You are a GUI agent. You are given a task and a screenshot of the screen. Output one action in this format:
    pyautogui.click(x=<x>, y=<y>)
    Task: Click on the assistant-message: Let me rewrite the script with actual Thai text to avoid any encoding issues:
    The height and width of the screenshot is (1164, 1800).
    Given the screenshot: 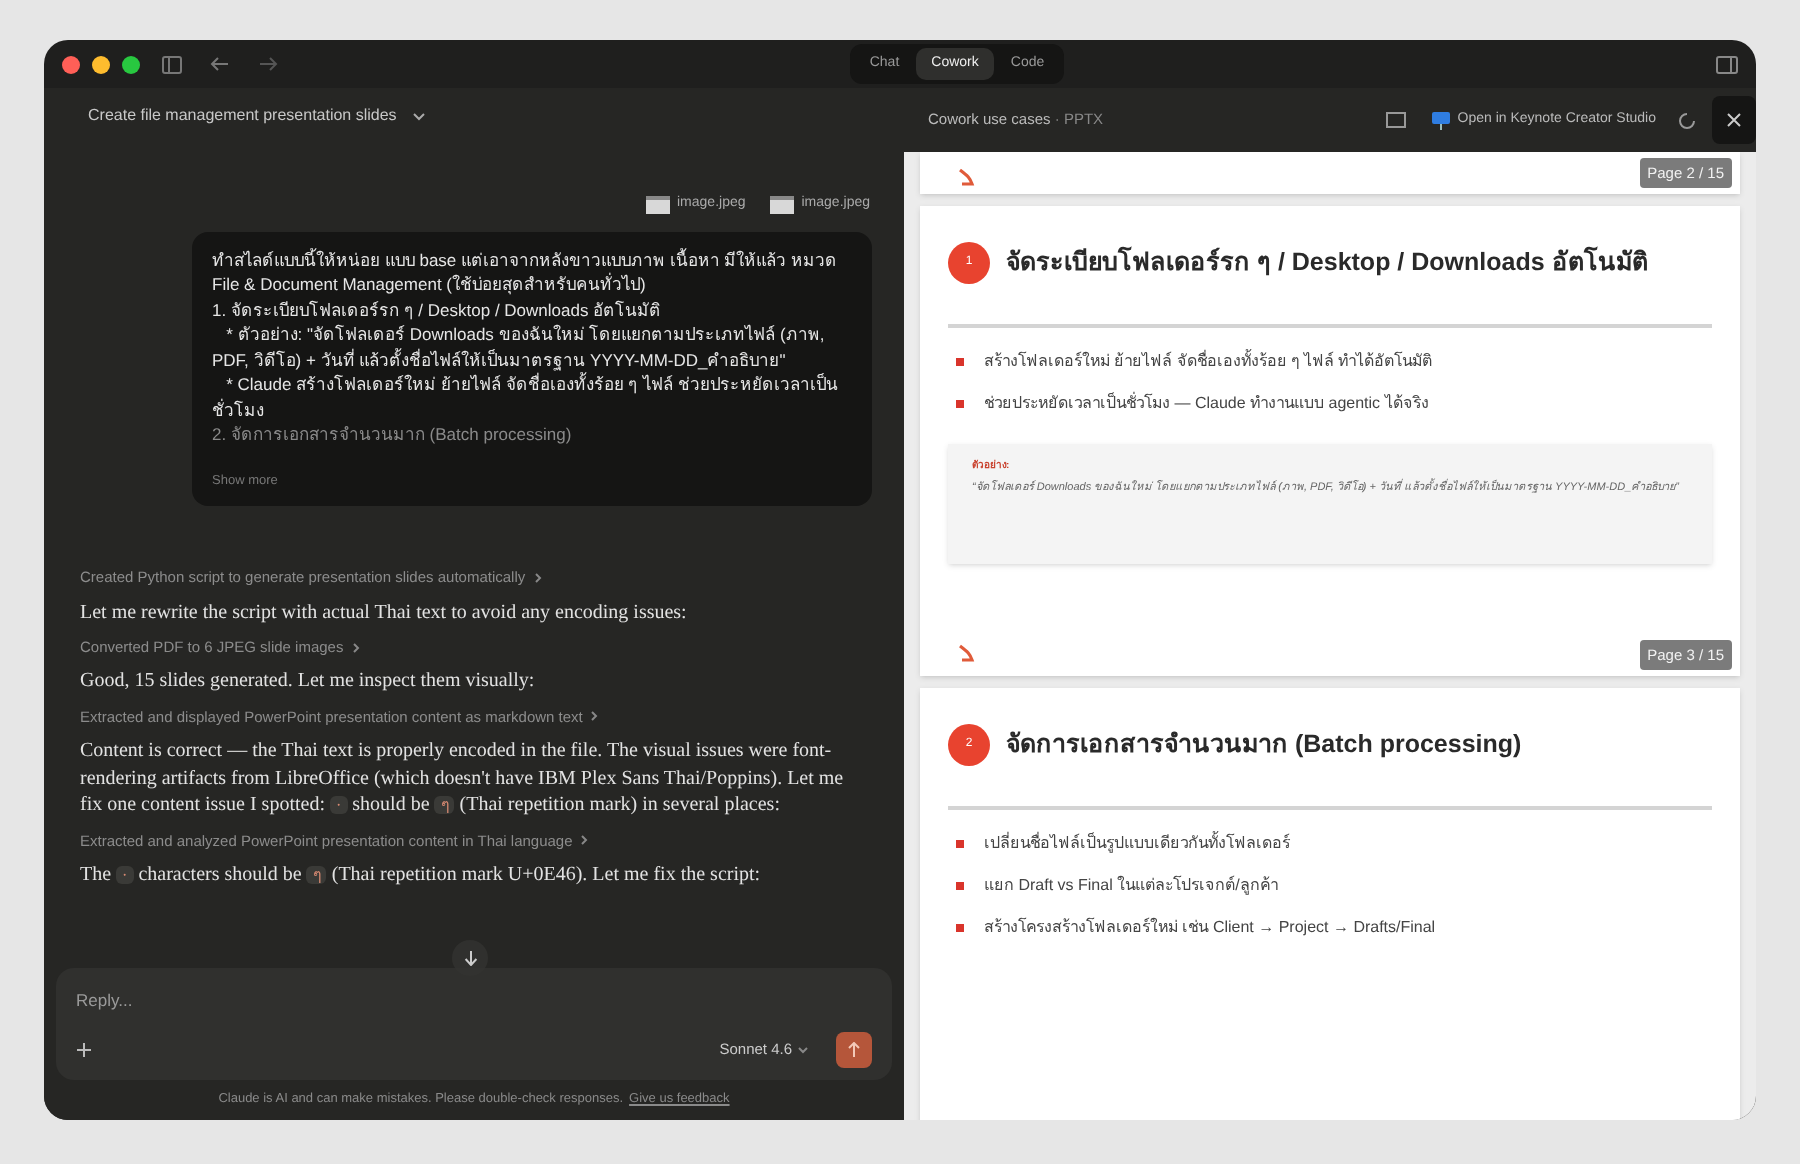 What is the action you would take?
    pyautogui.click(x=384, y=612)
    